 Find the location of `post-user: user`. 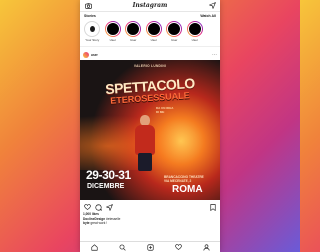

post-user: user is located at coordinates (90, 55).